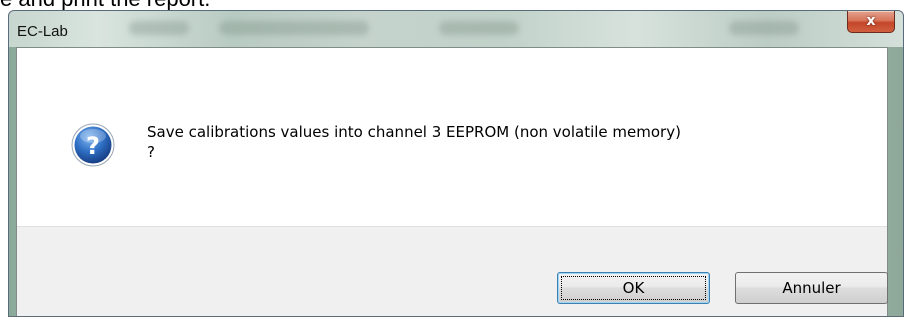 This screenshot has width=906, height=319. What do you see at coordinates (456, 29) in the screenshot?
I see `title-bar: EC-Lab x` at bounding box center [456, 29].